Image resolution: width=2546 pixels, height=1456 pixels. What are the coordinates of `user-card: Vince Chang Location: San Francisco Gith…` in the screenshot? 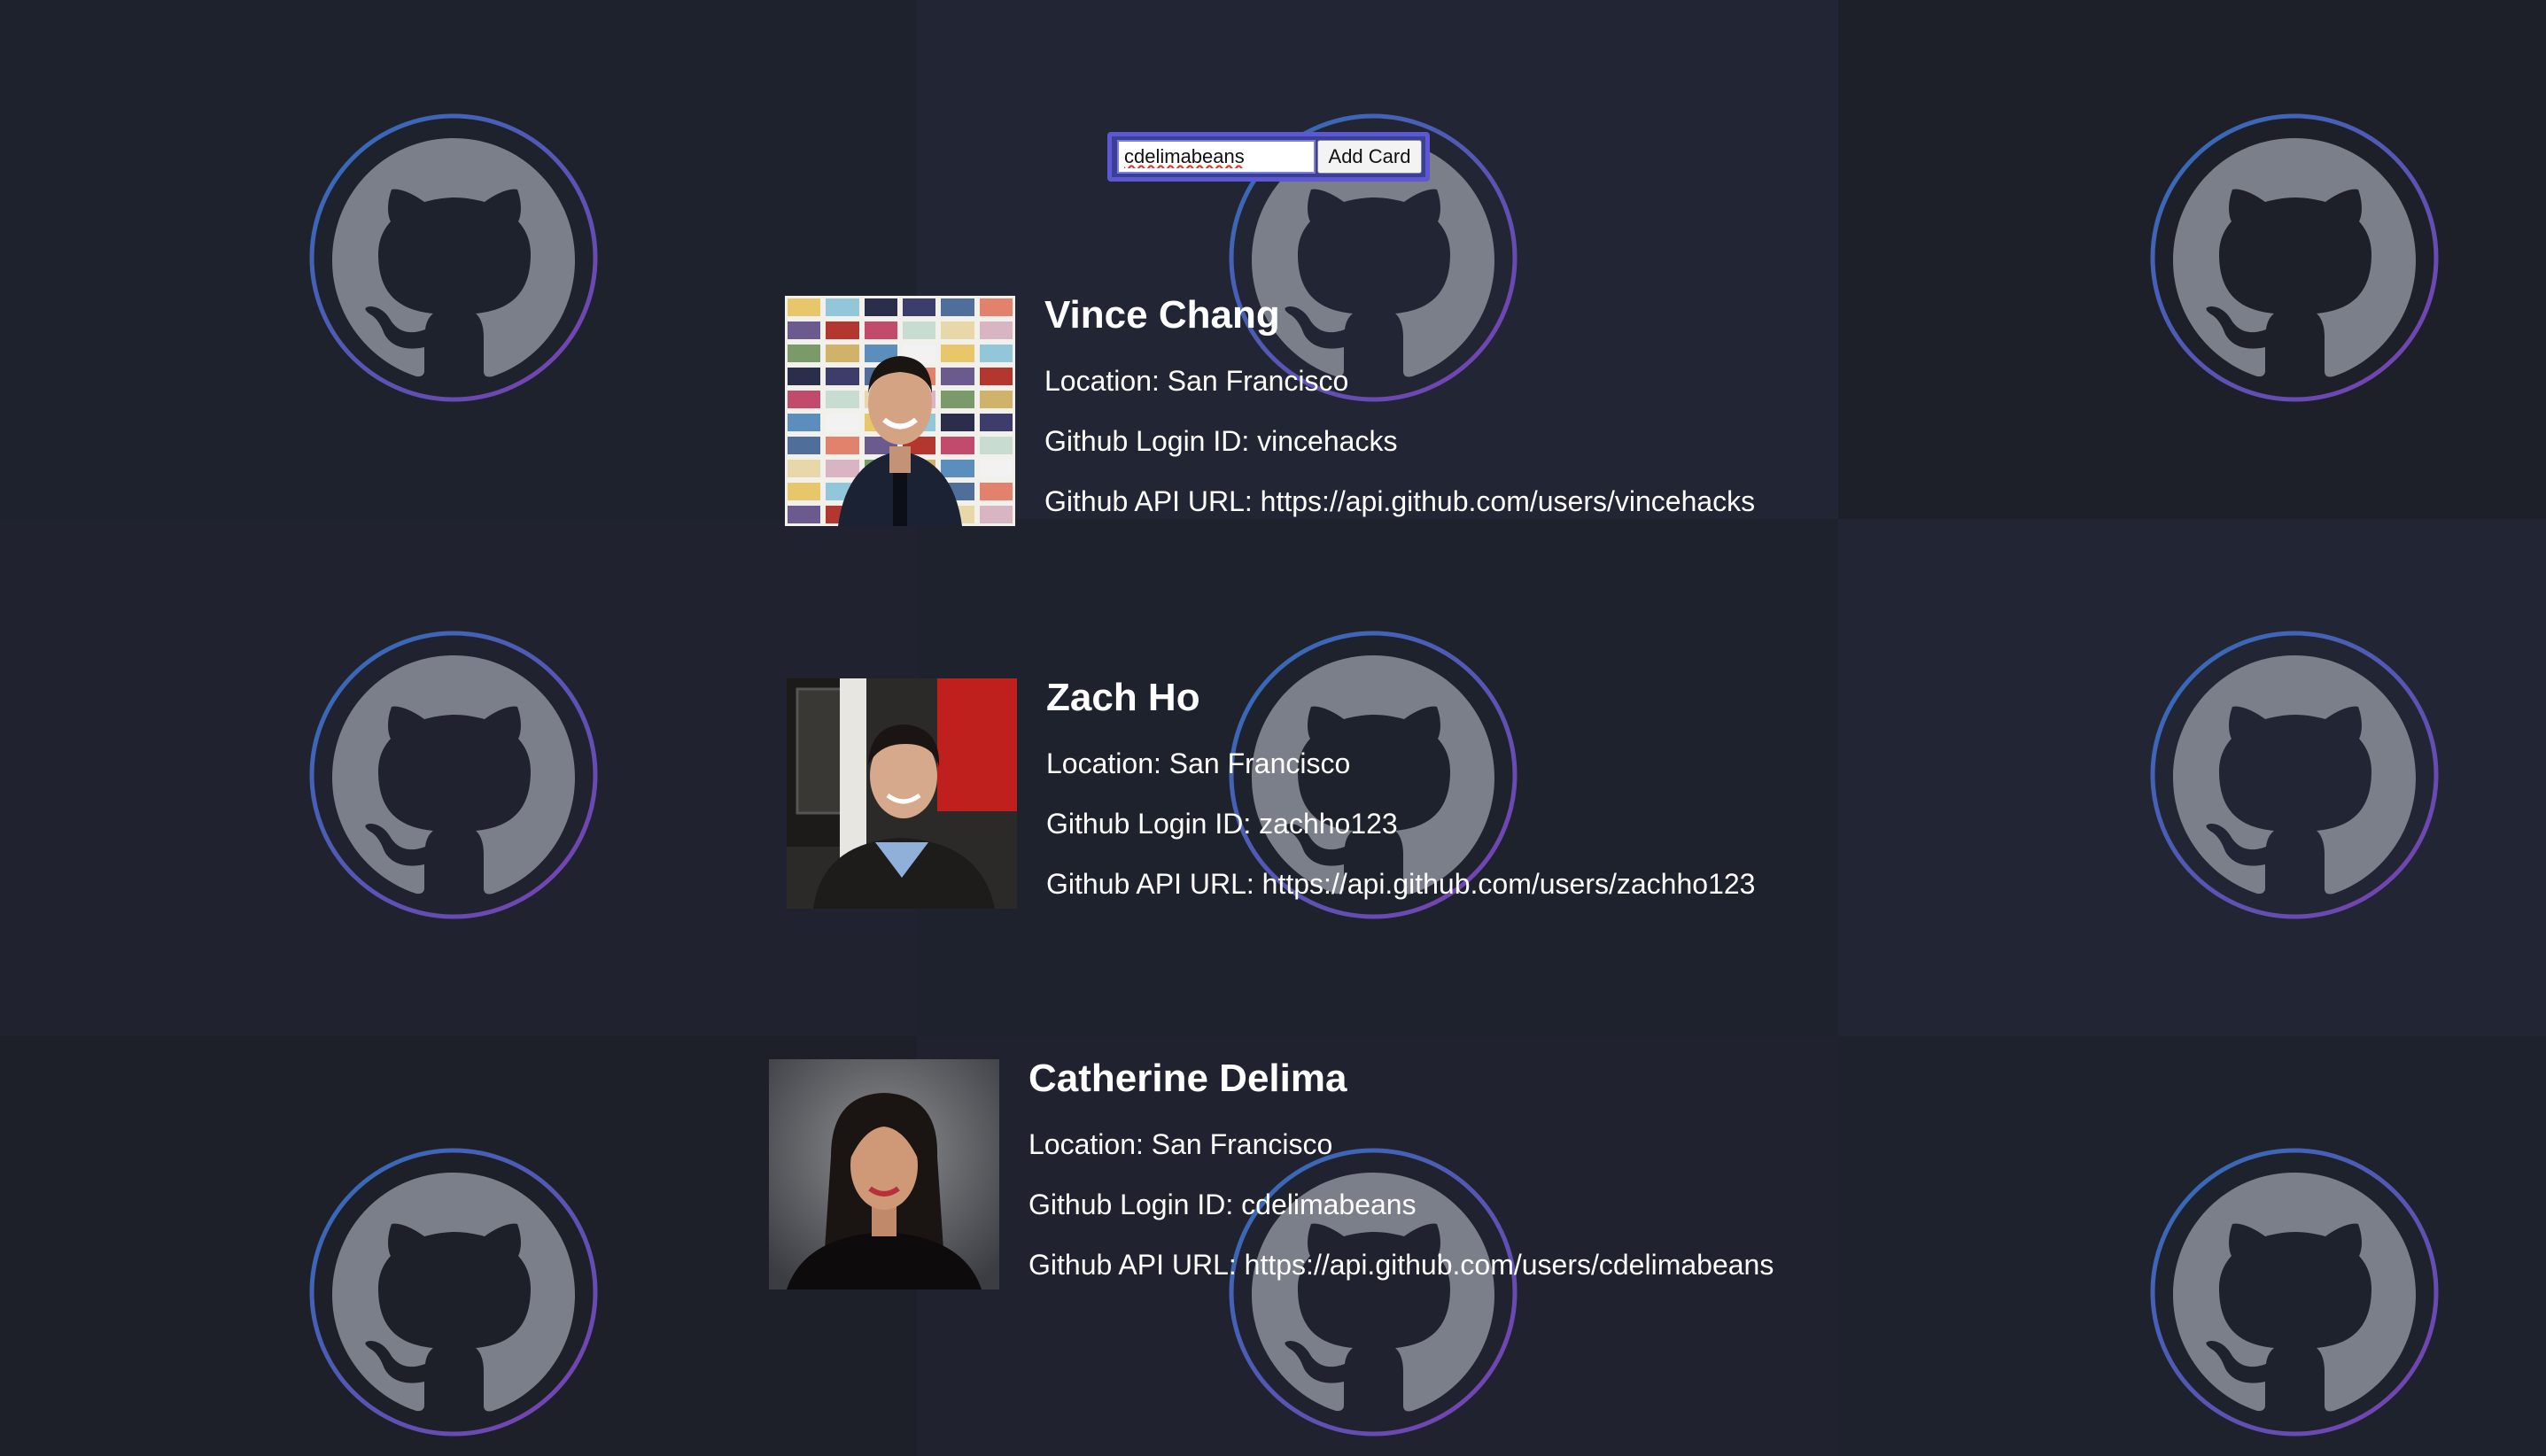 It's located at (1270, 419).